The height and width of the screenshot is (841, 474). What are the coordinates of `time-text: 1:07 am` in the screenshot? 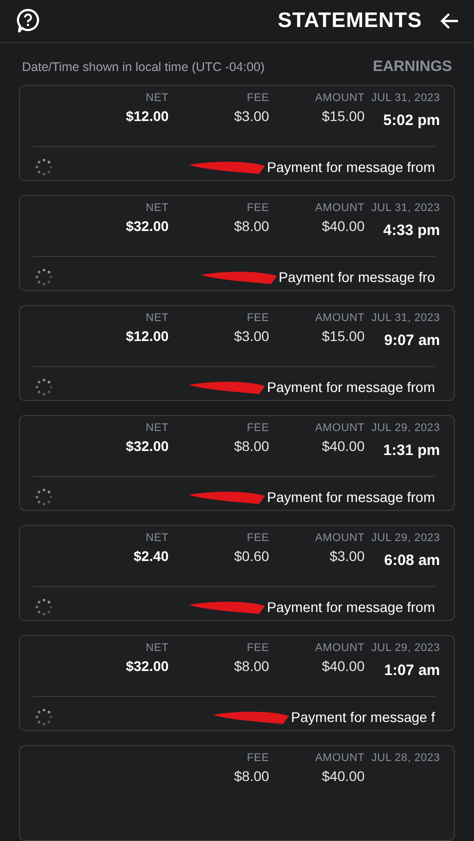 It's located at (412, 670).